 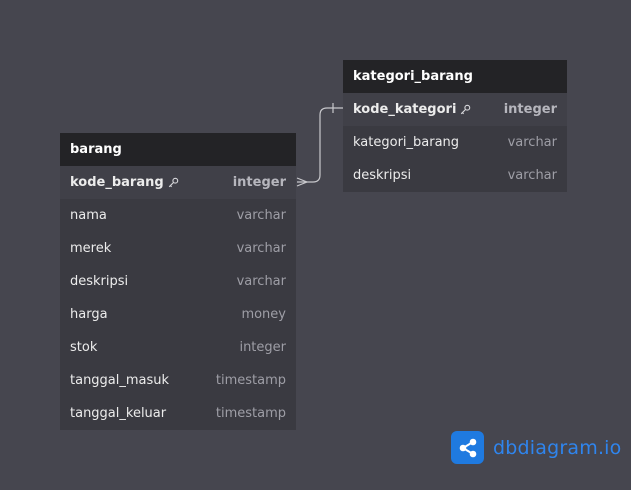 I want to click on column-name: tanggal_keluar, so click(x=118, y=413).